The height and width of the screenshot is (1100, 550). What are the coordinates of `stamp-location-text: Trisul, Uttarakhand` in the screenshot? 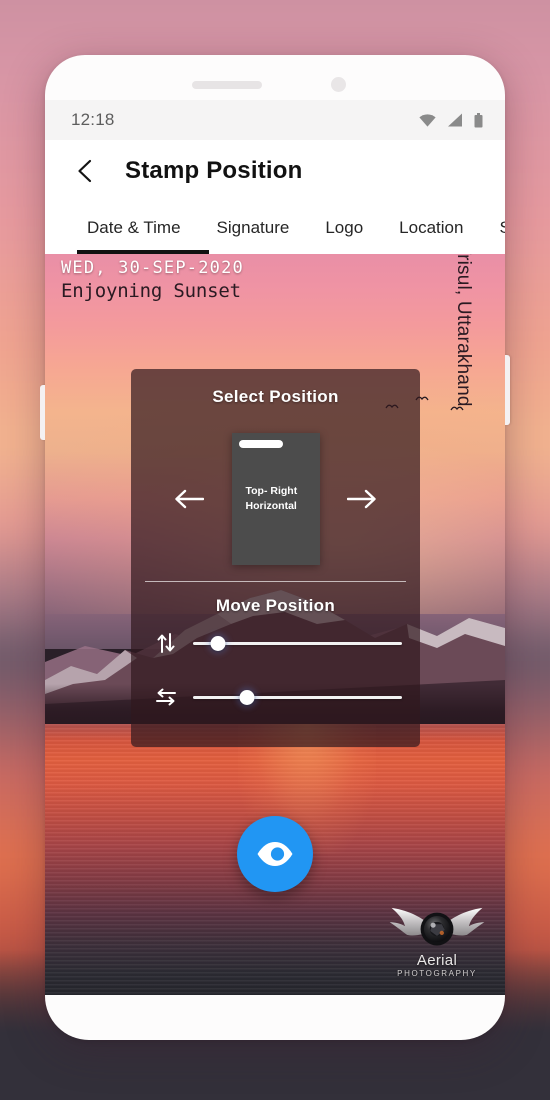 It's located at (463, 330).